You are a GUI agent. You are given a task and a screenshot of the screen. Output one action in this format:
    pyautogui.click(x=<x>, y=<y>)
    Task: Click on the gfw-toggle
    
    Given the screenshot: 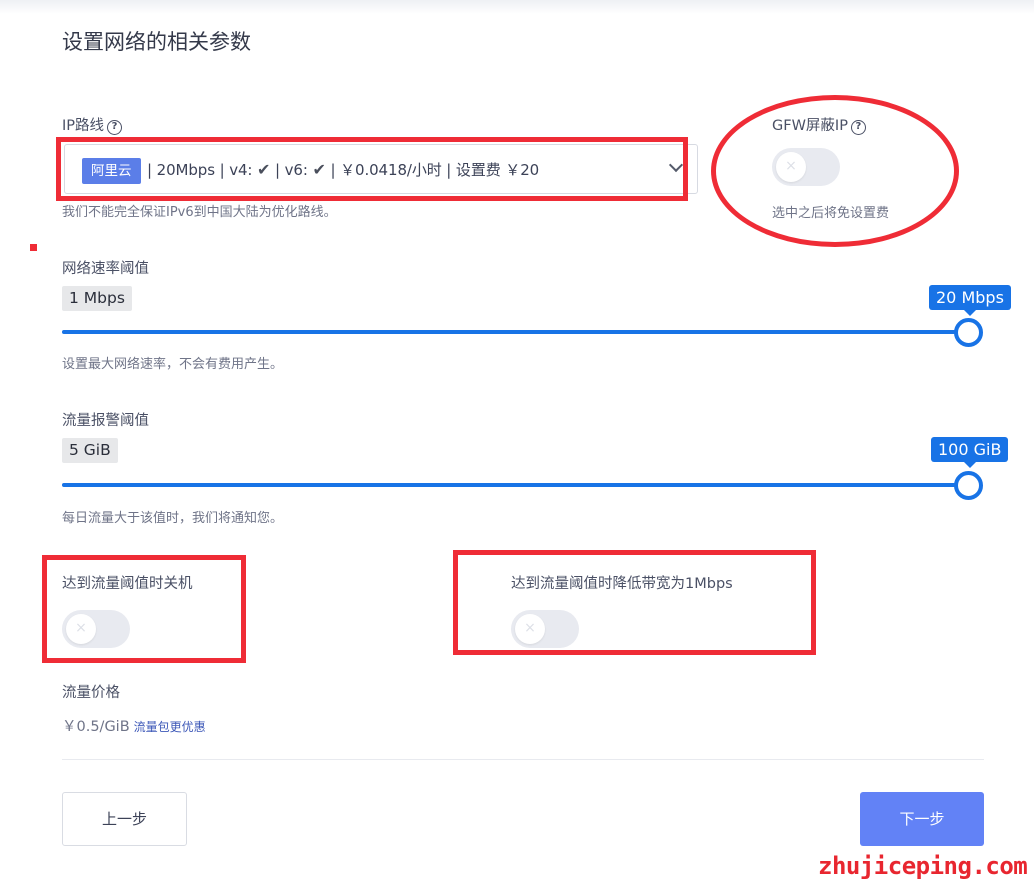 What is the action you would take?
    pyautogui.click(x=806, y=167)
    